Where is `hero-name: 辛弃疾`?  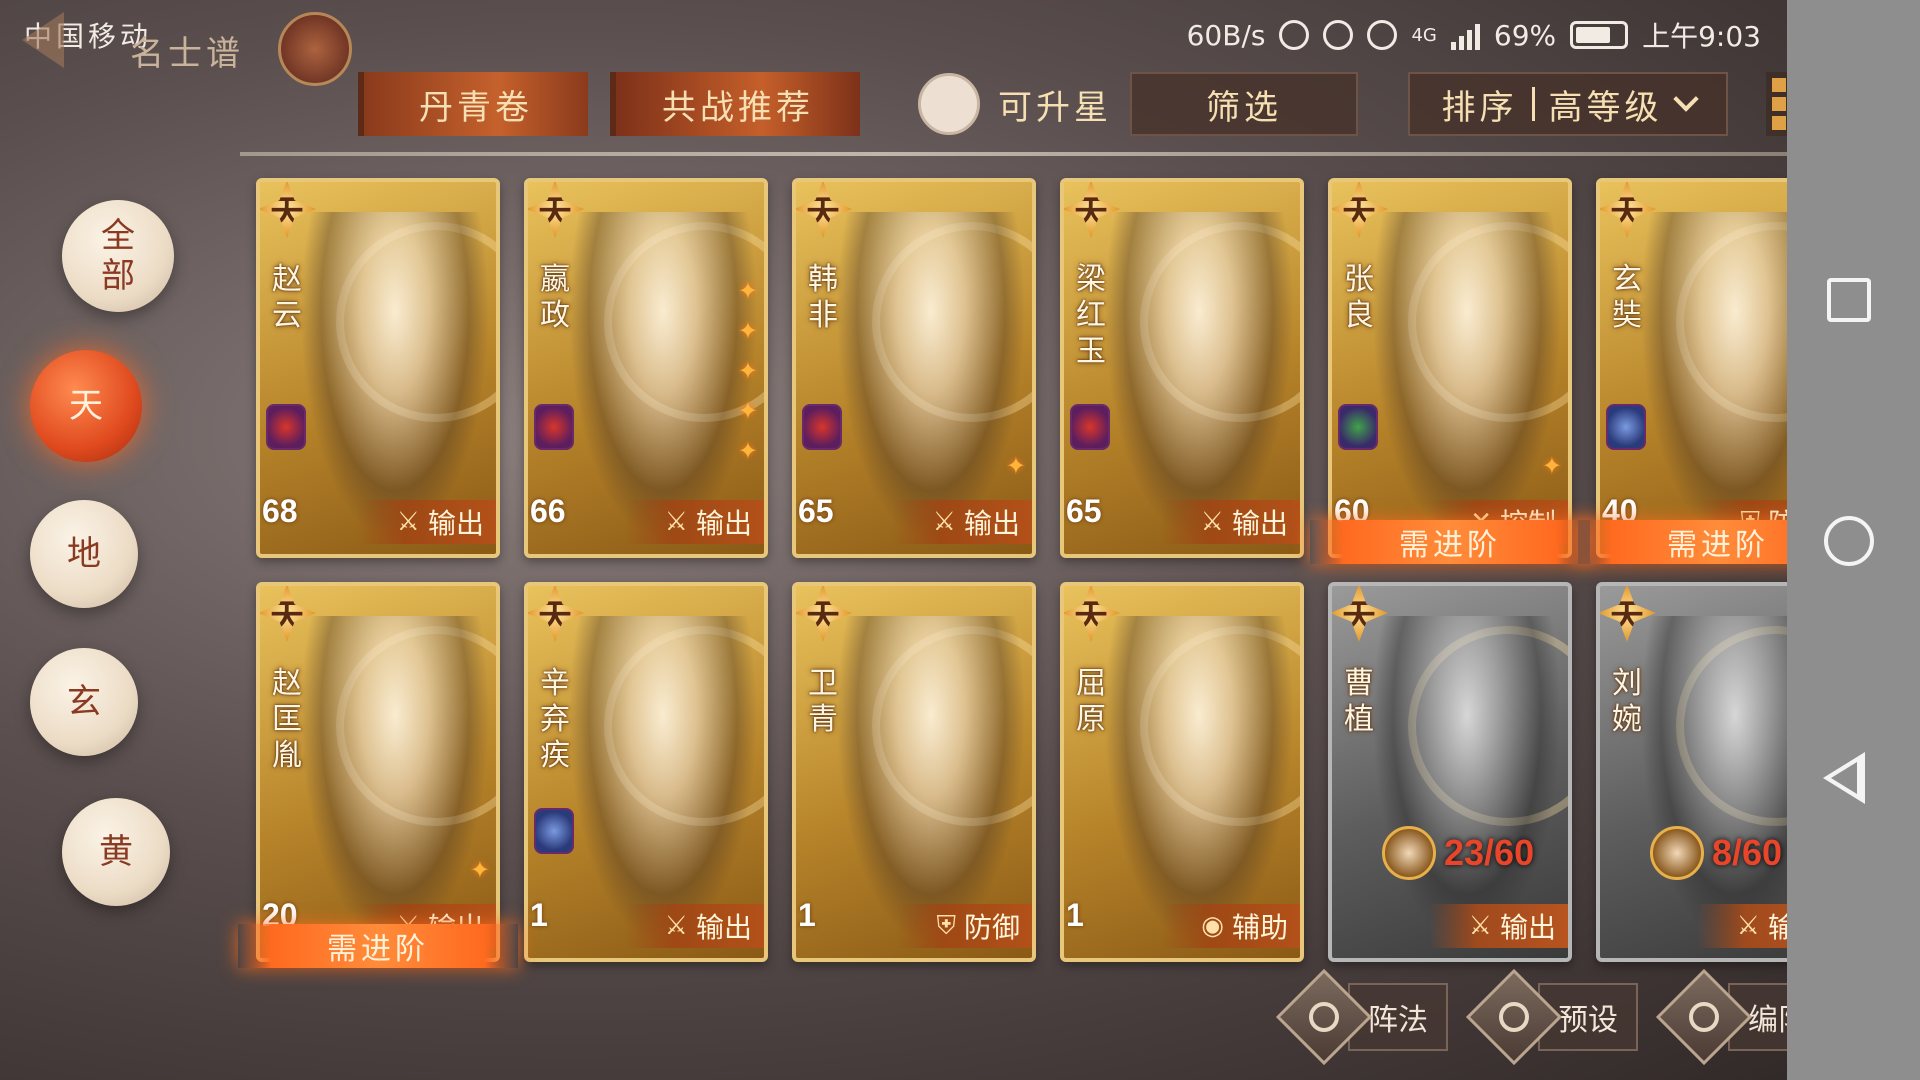
hero-name: 辛弃疾 is located at coordinates (555, 719).